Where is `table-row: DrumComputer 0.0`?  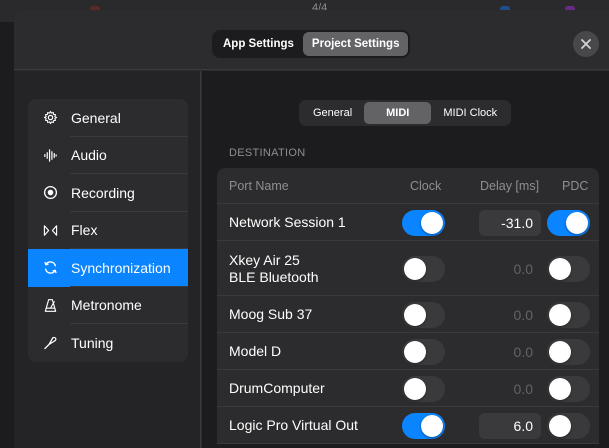
table-row: DrumComputer 0.0 is located at coordinates (408, 388).